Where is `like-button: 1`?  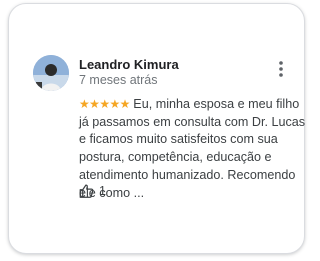 like-button: 1 is located at coordinates (92, 191).